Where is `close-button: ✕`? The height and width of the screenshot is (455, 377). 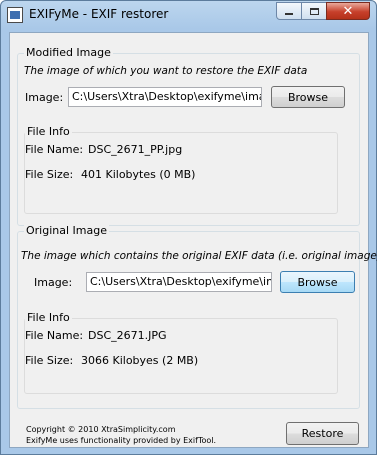
close-button: ✕ is located at coordinates (348, 11).